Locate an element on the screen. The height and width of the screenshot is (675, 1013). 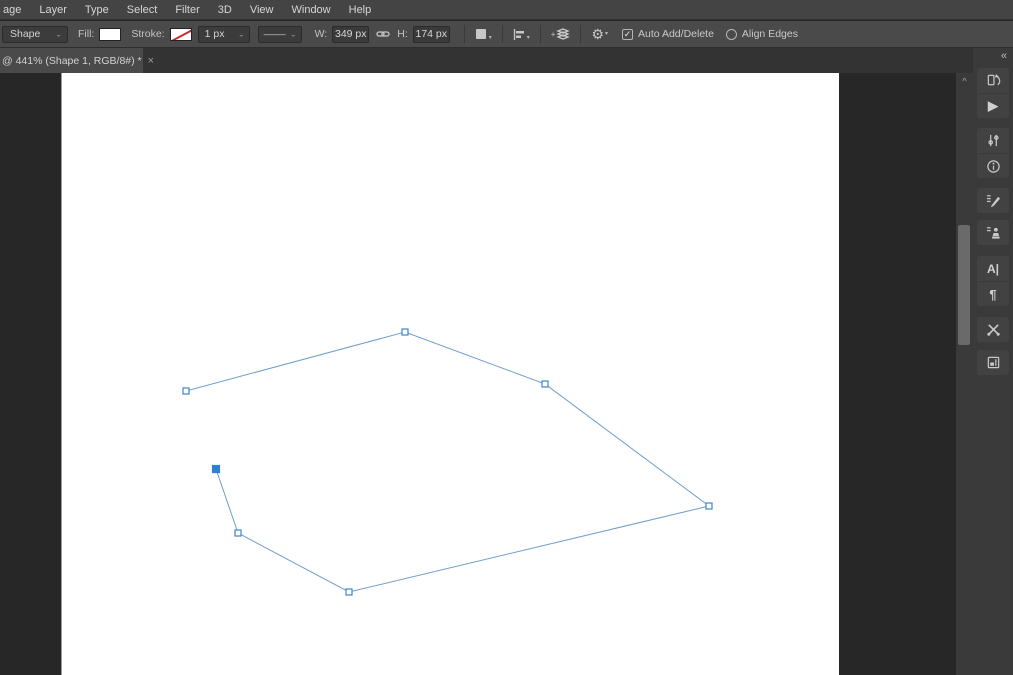
plus-icon: + is located at coordinates (553, 34).